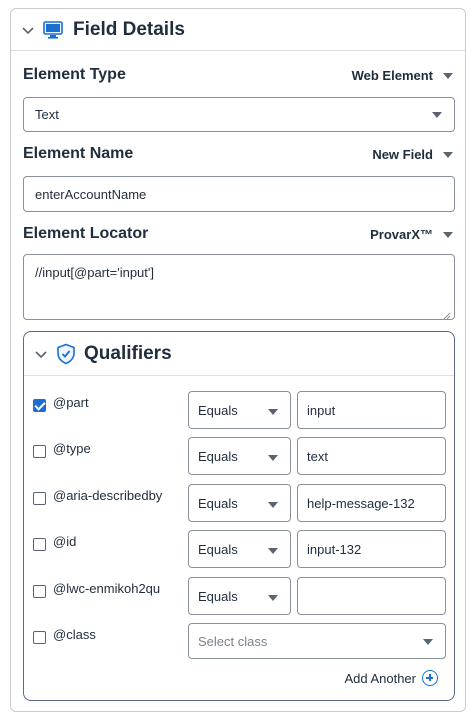  Describe the element at coordinates (239, 287) in the screenshot. I see `element-locator-textarea: //input[@part='input']` at that location.